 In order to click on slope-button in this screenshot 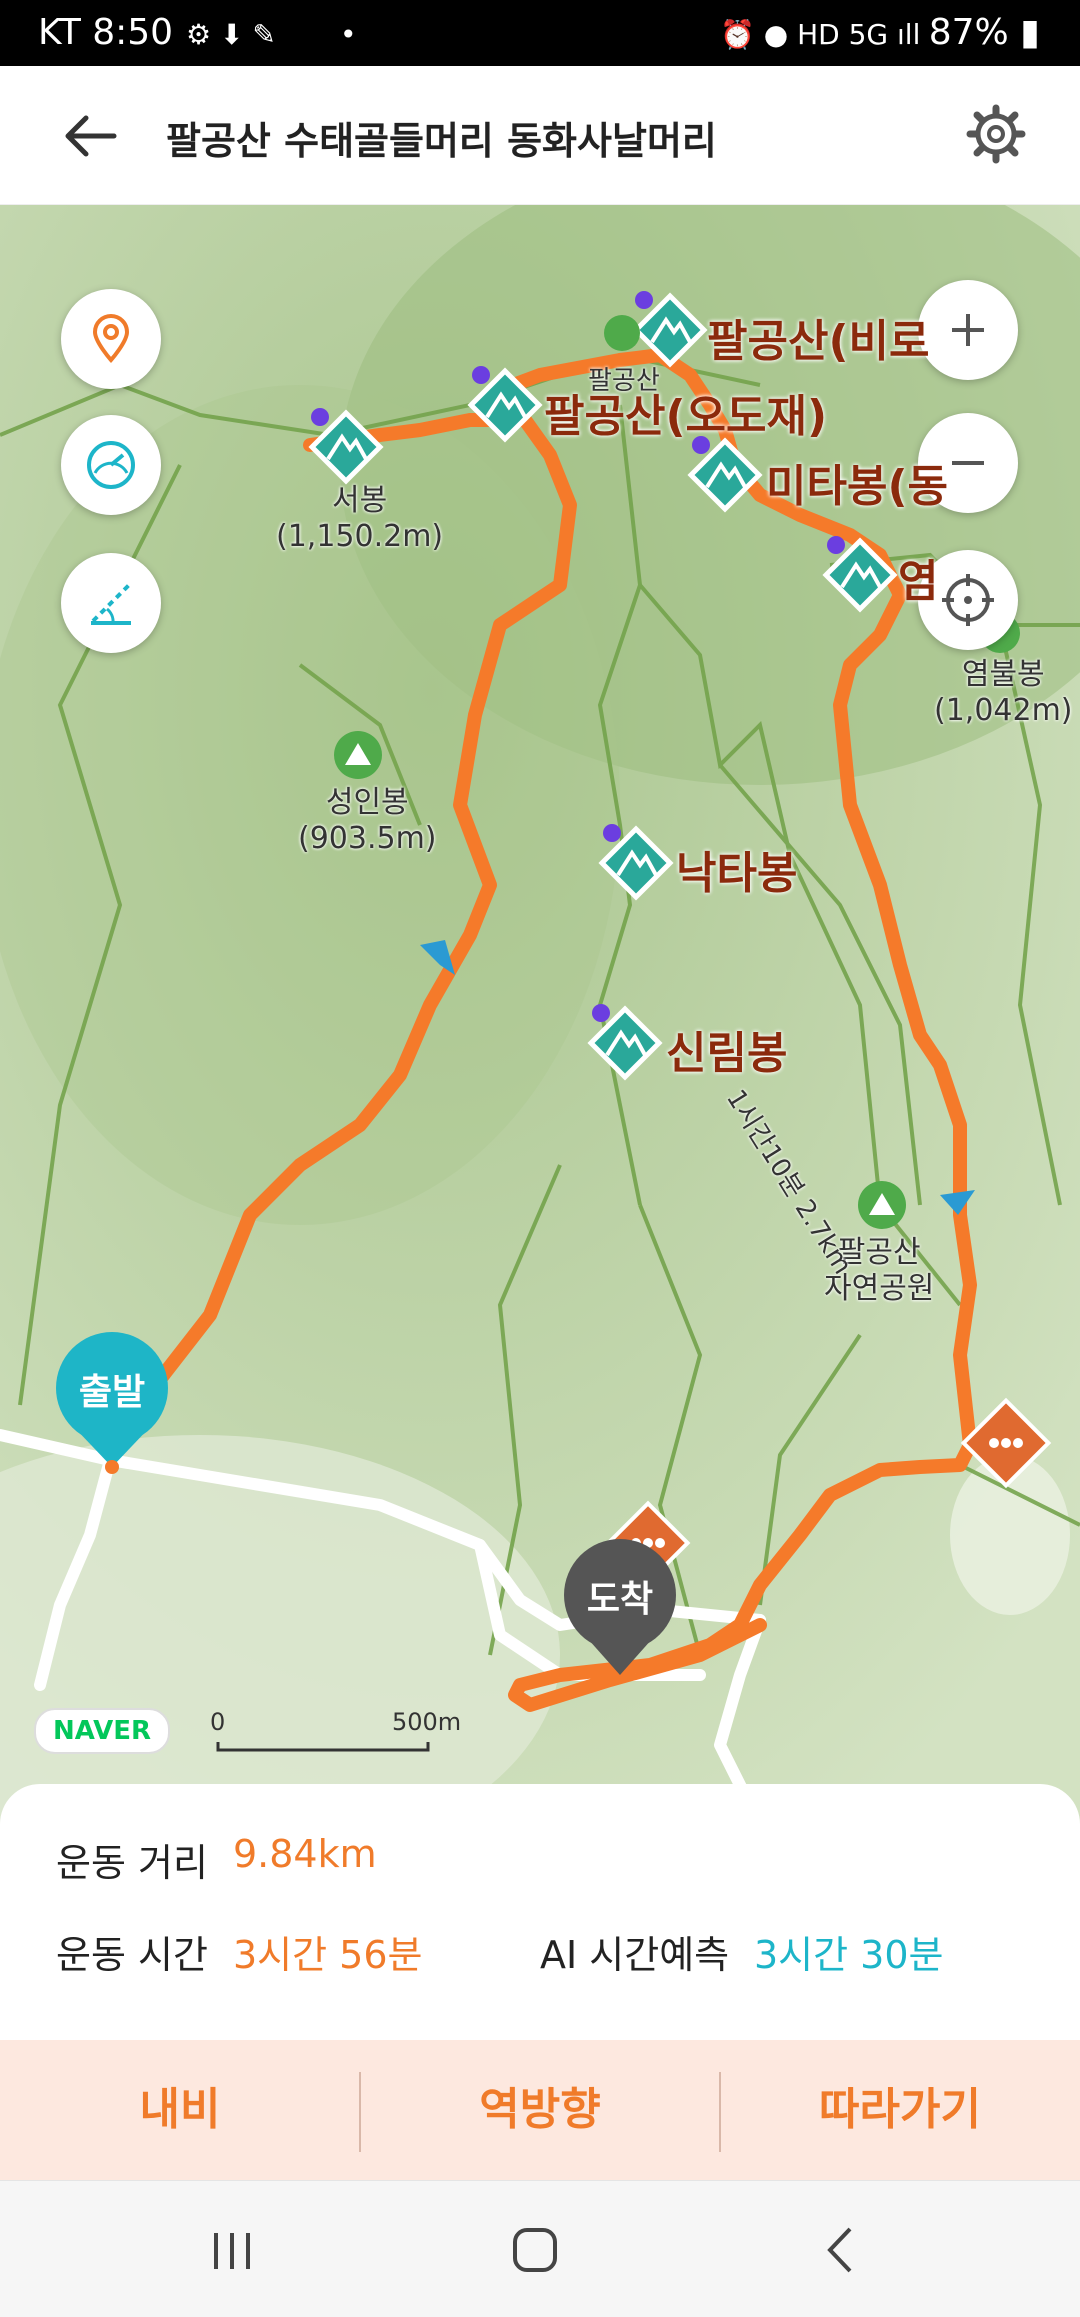, I will do `click(111, 603)`.